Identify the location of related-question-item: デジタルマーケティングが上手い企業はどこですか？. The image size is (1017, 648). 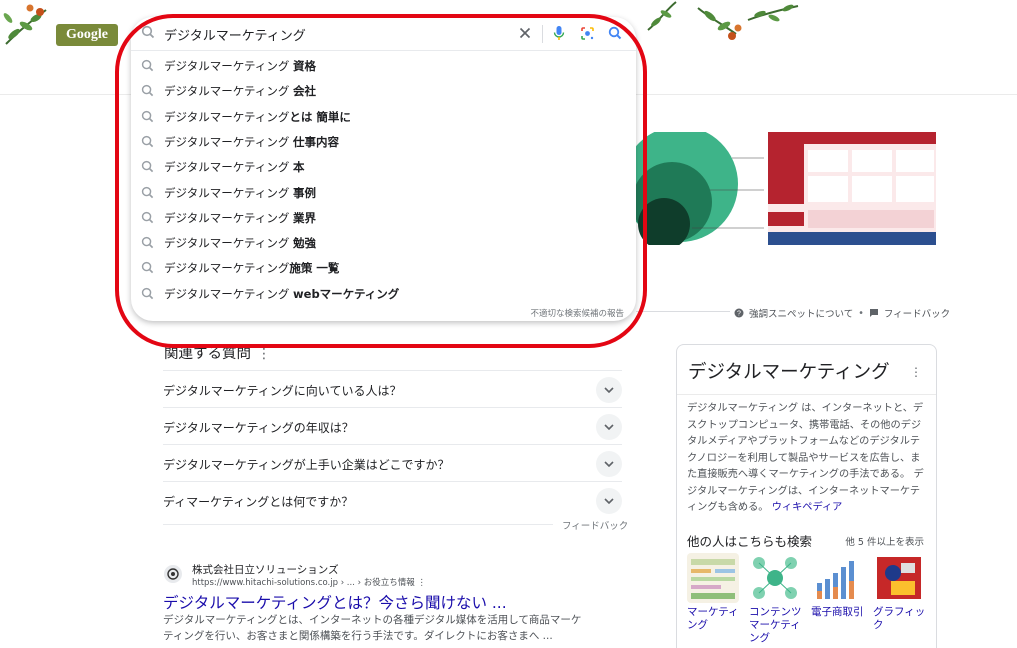
(392, 462).